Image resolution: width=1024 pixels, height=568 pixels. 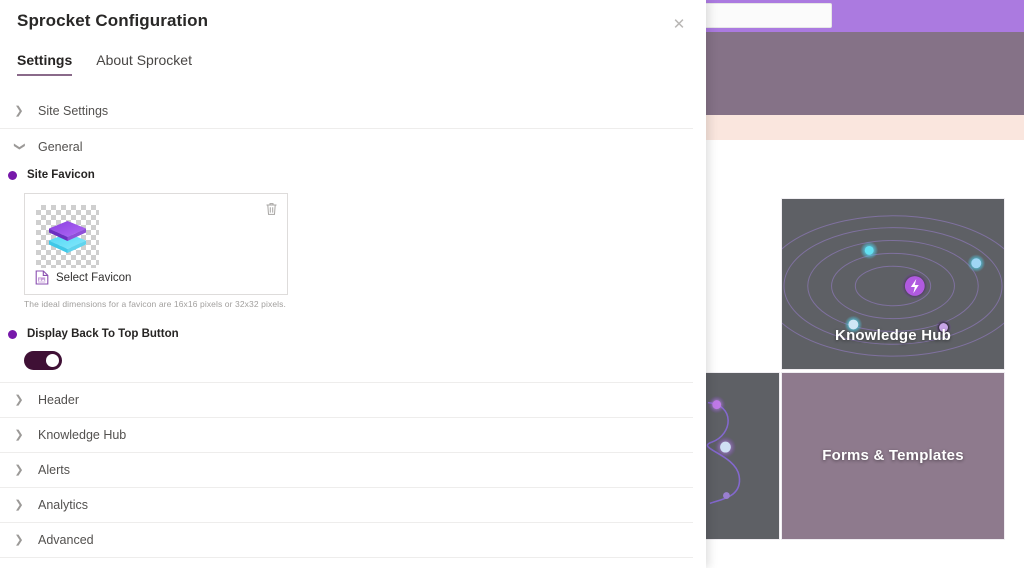 What do you see at coordinates (58, 400) in the screenshot?
I see `accordion-label: Header` at bounding box center [58, 400].